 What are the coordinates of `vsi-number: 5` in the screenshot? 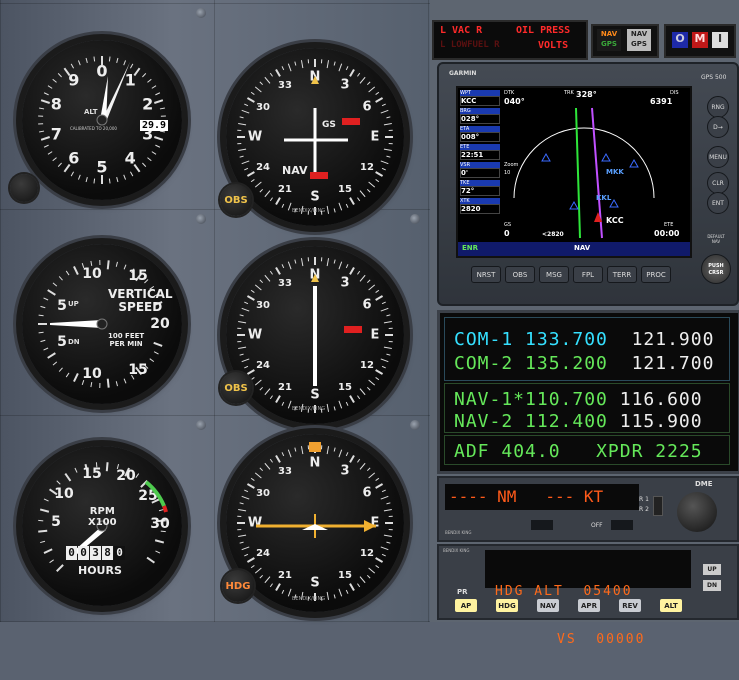 It's located at (62, 342).